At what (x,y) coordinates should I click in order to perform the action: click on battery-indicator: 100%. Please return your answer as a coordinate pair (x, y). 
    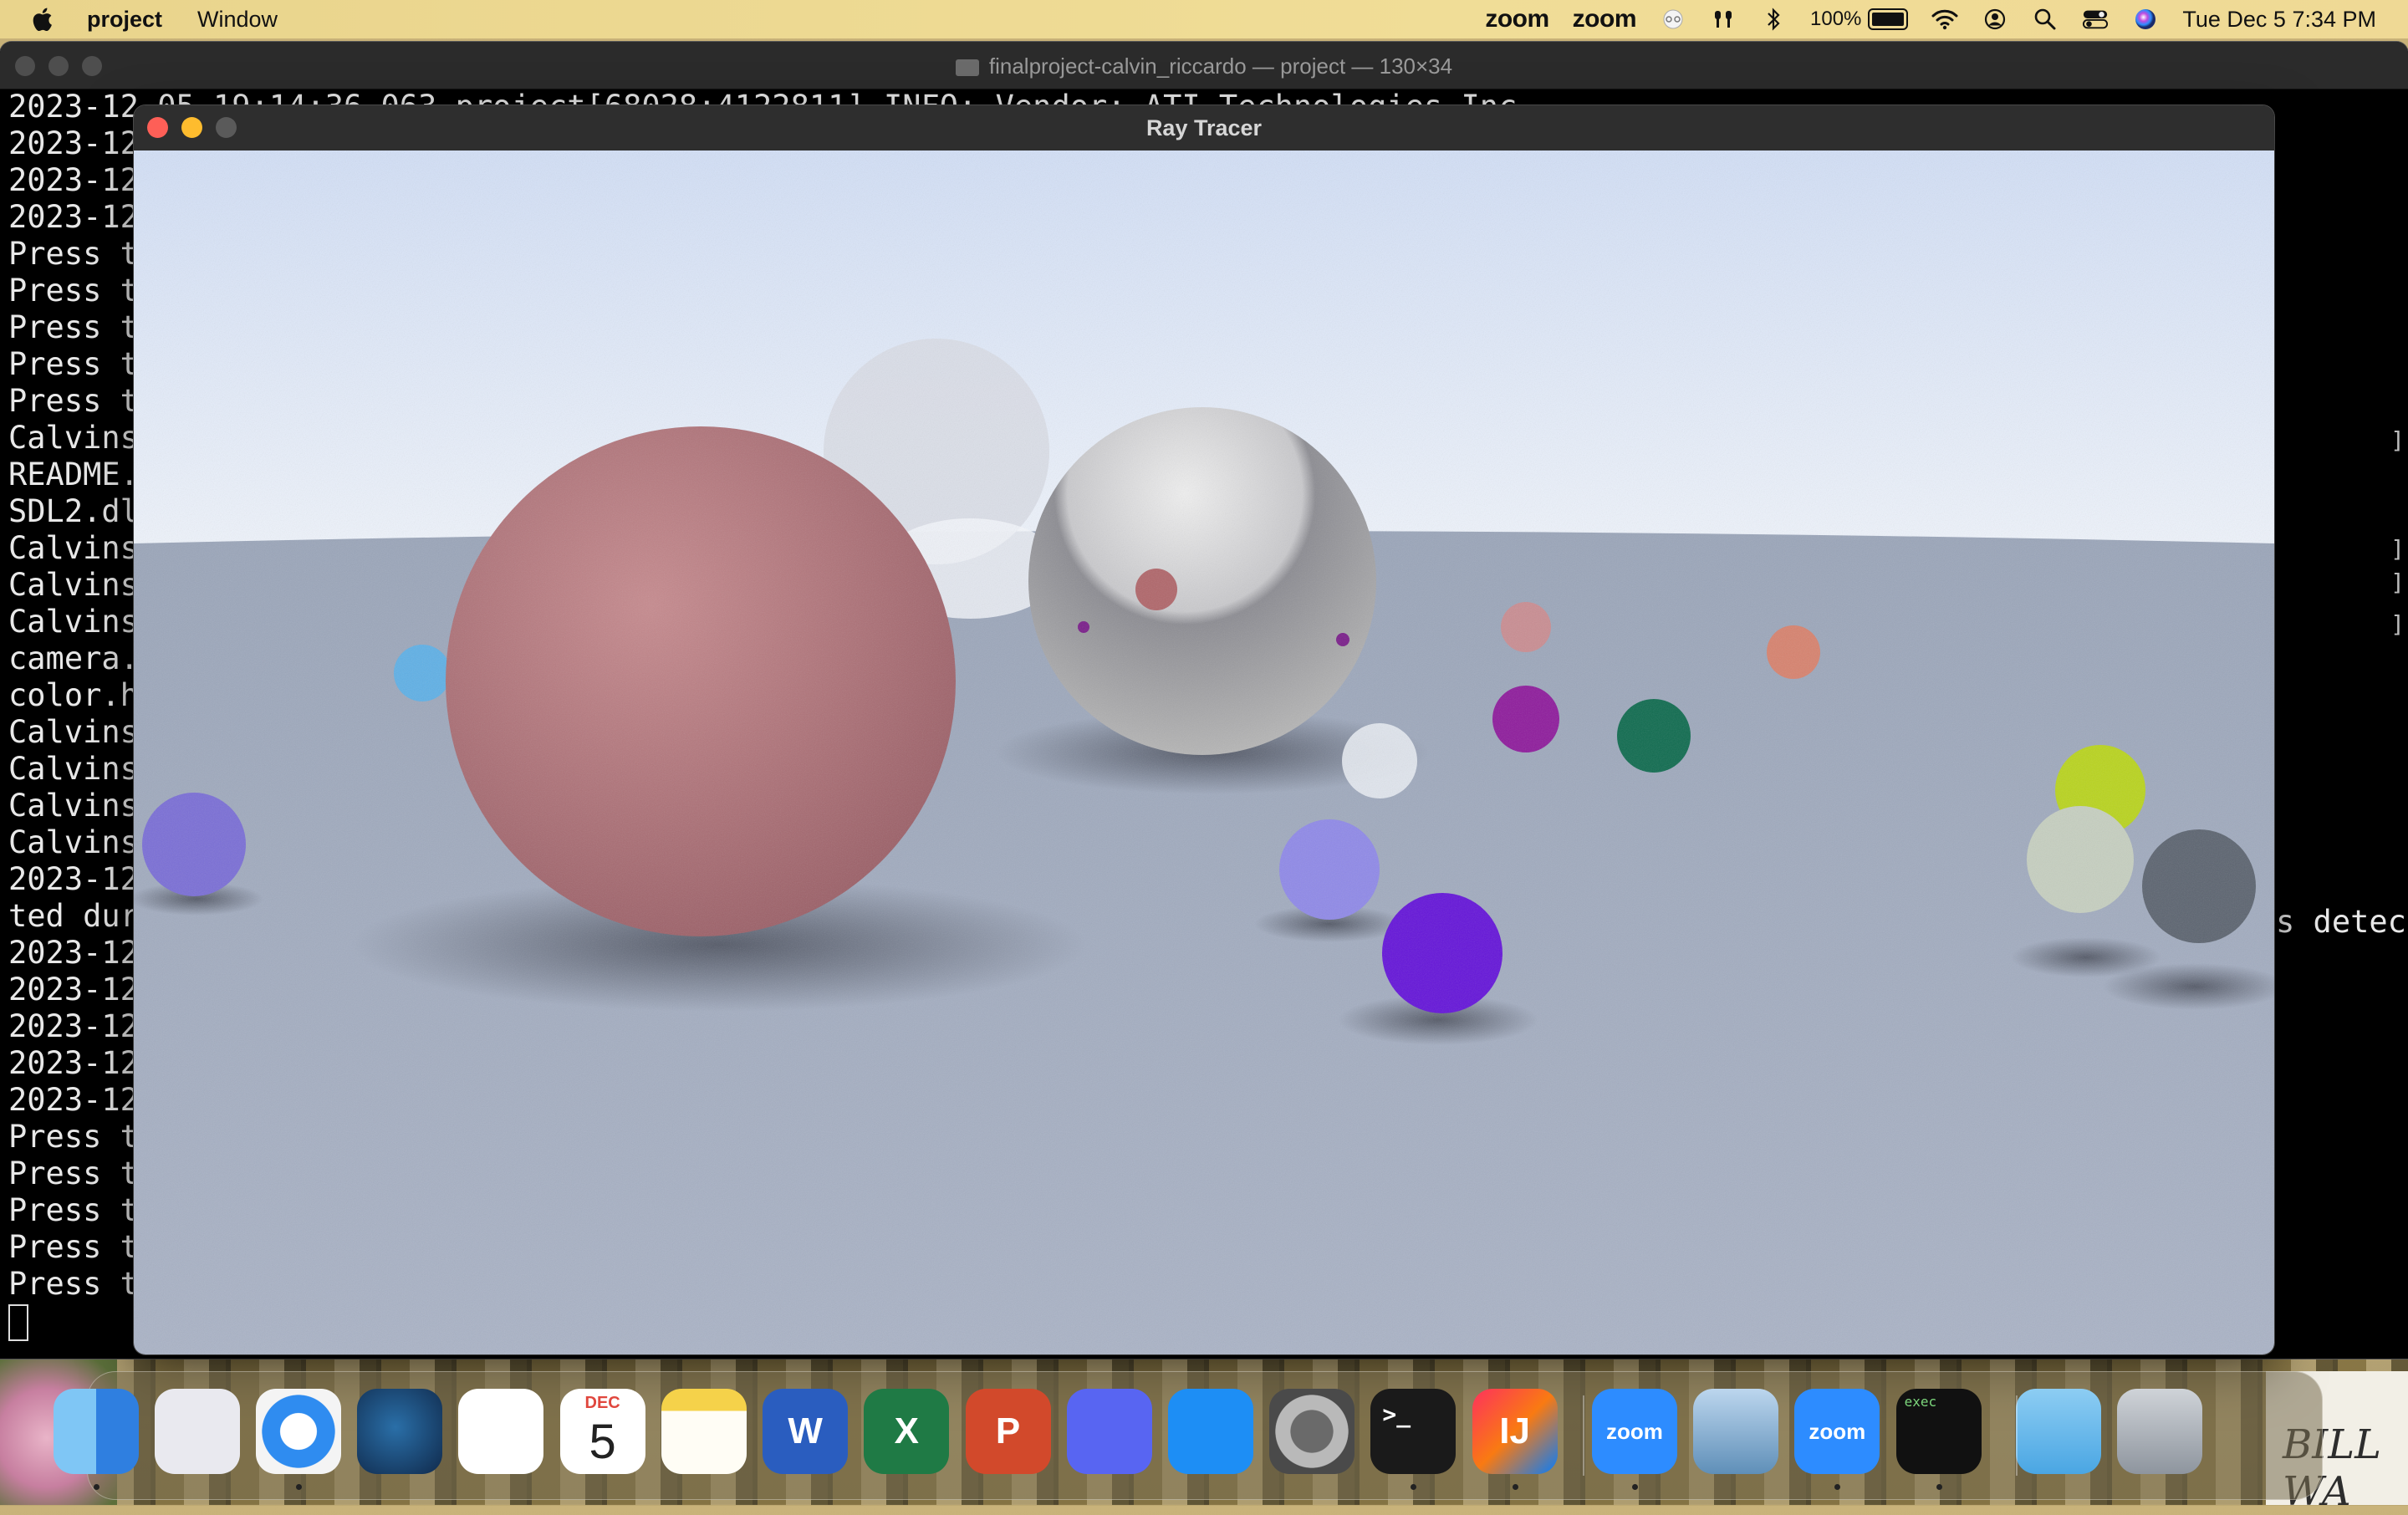
    Looking at the image, I should click on (1859, 19).